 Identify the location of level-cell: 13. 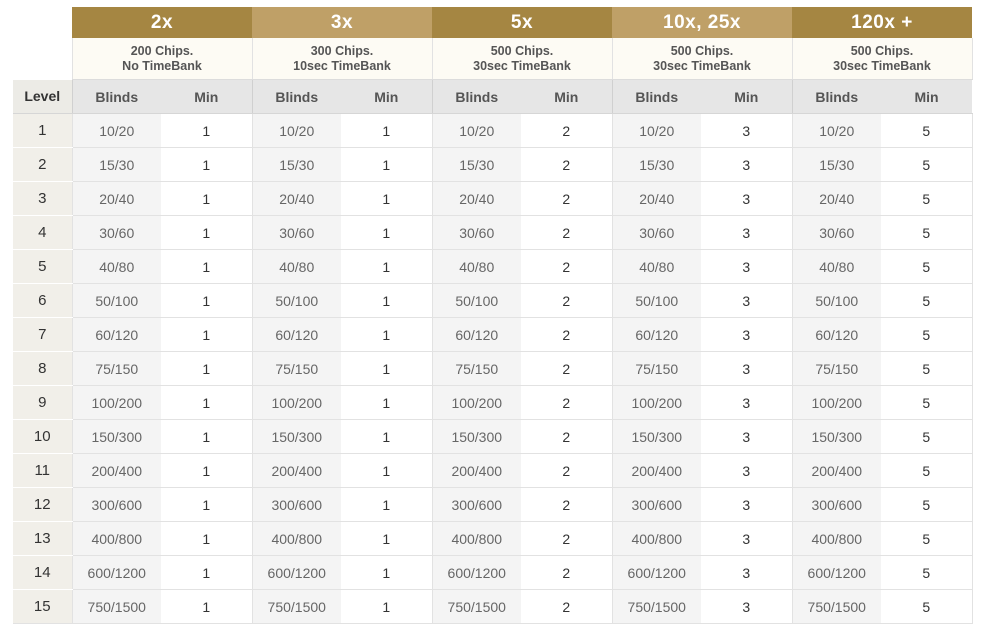
(42, 538).